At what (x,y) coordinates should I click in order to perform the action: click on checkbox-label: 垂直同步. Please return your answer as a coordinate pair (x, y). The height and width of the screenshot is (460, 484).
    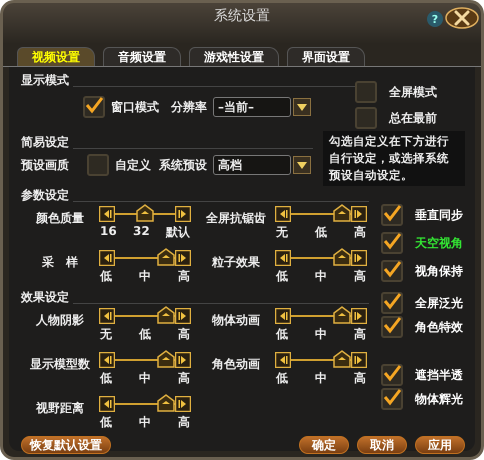
    Looking at the image, I should click on (439, 215).